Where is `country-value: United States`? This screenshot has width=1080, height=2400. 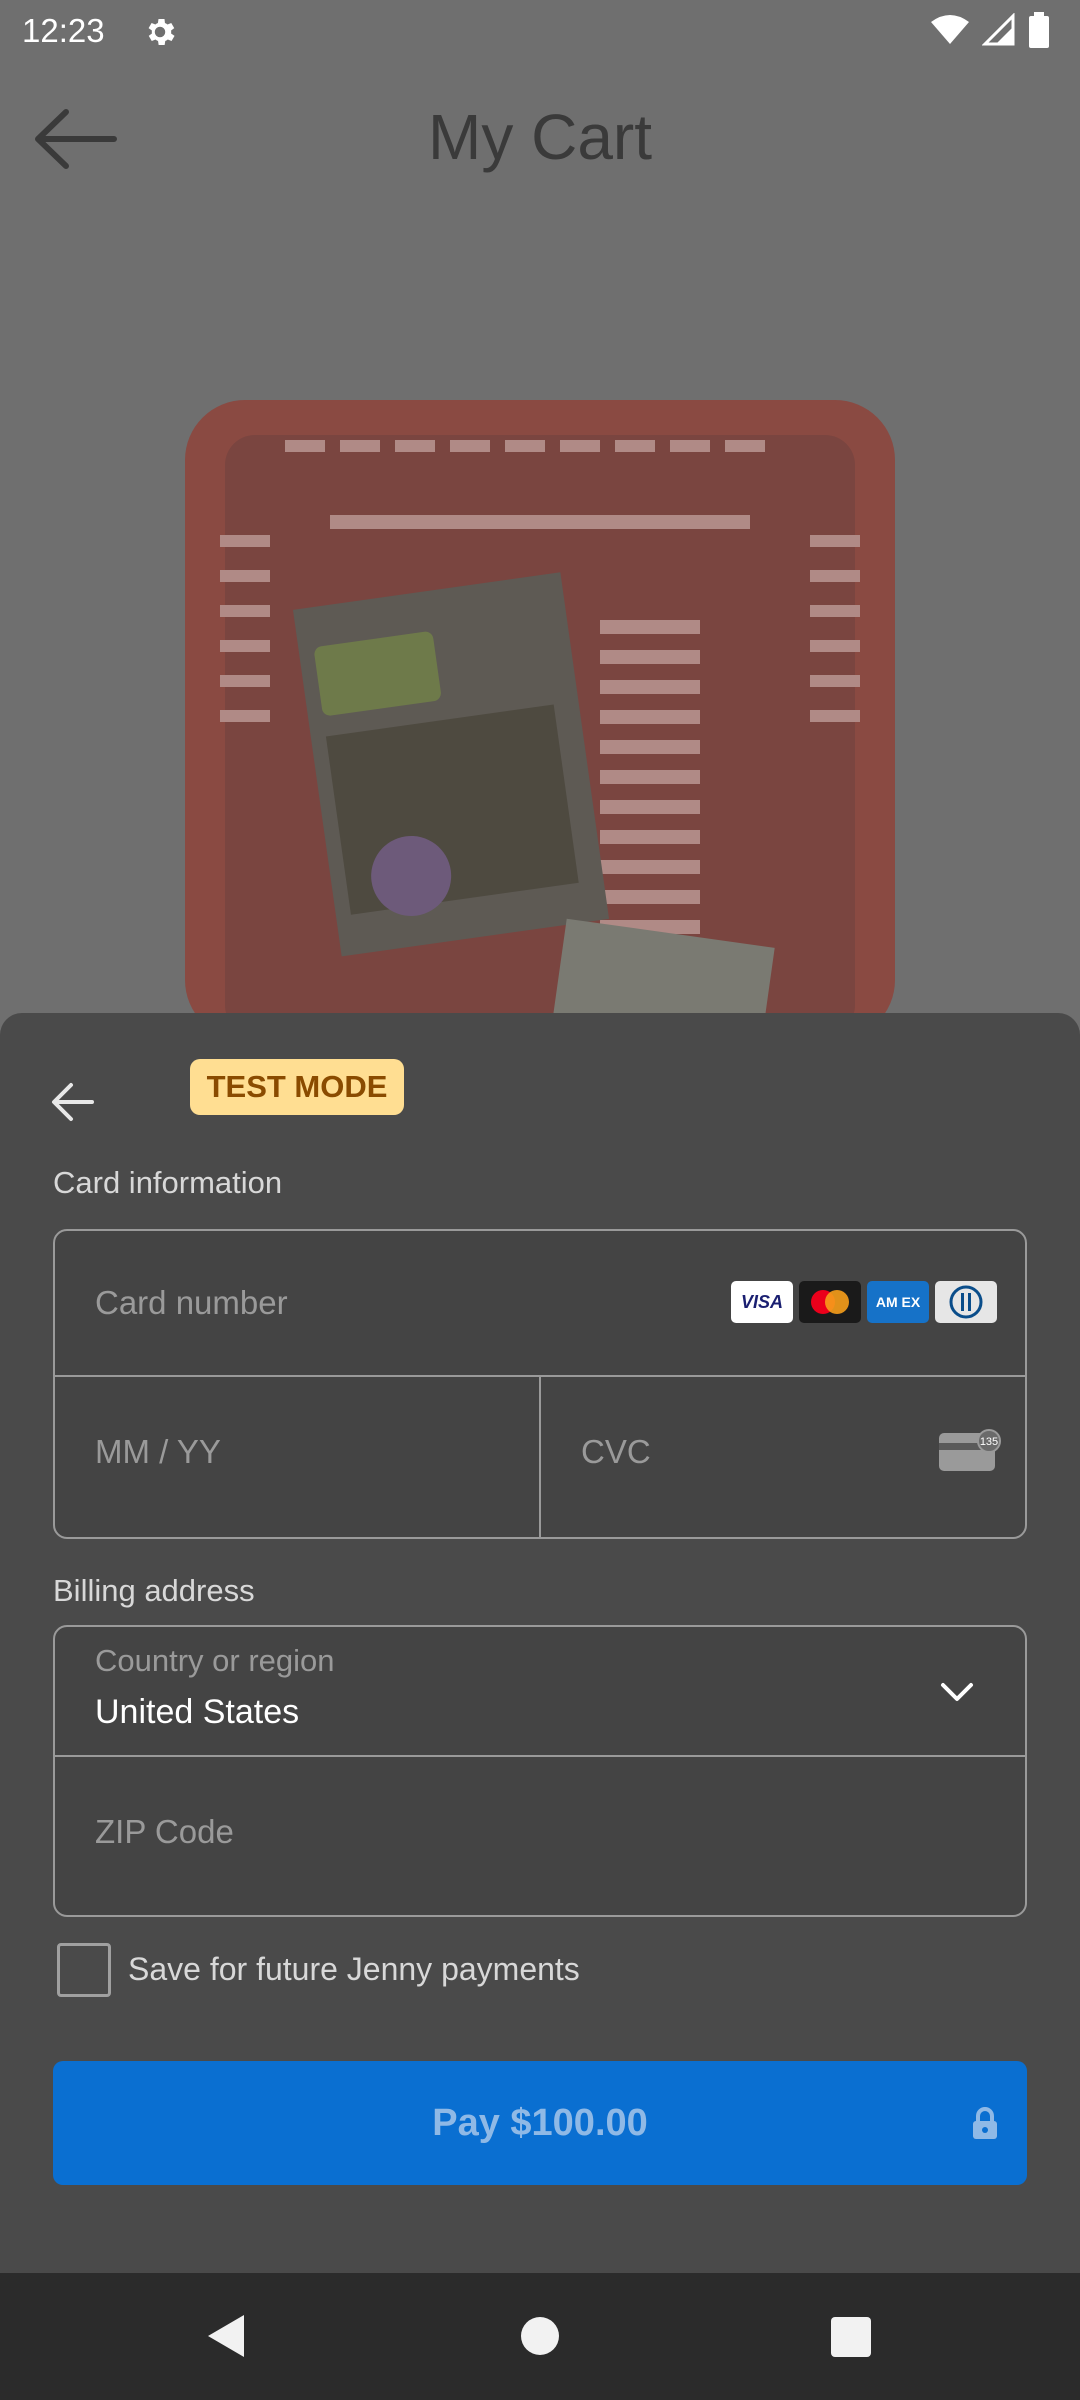 country-value: United States is located at coordinates (197, 1712).